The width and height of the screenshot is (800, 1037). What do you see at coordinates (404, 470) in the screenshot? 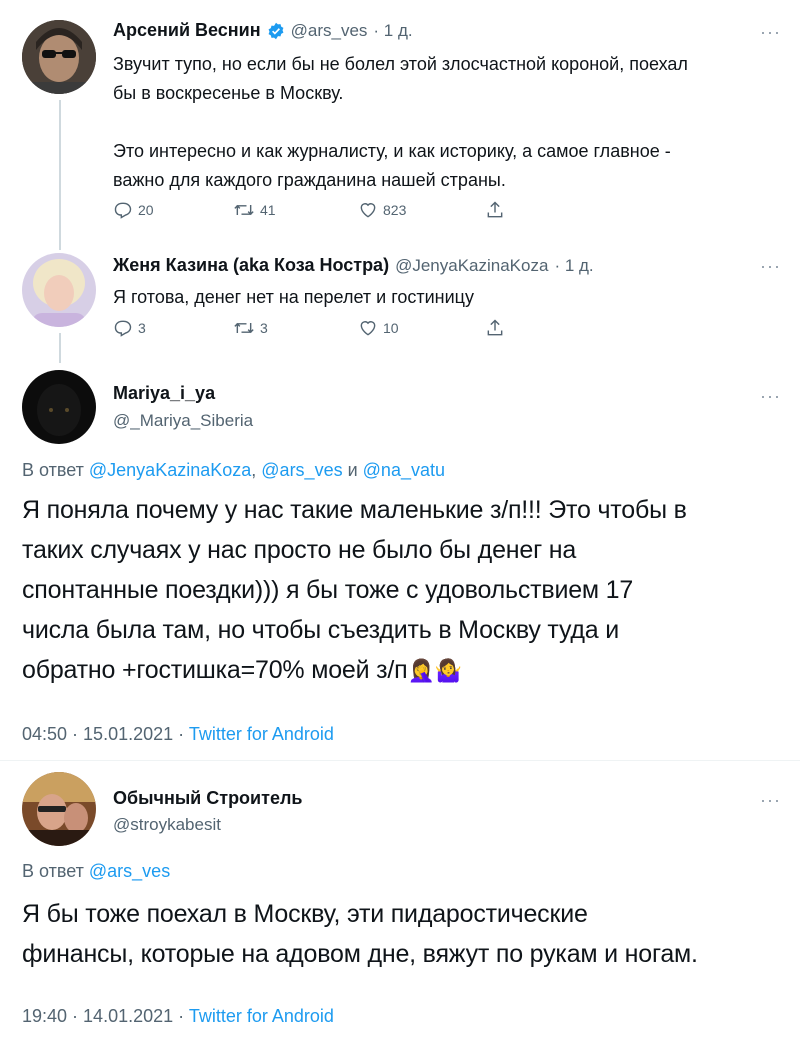
I see `reply-mention: @na_vatu` at bounding box center [404, 470].